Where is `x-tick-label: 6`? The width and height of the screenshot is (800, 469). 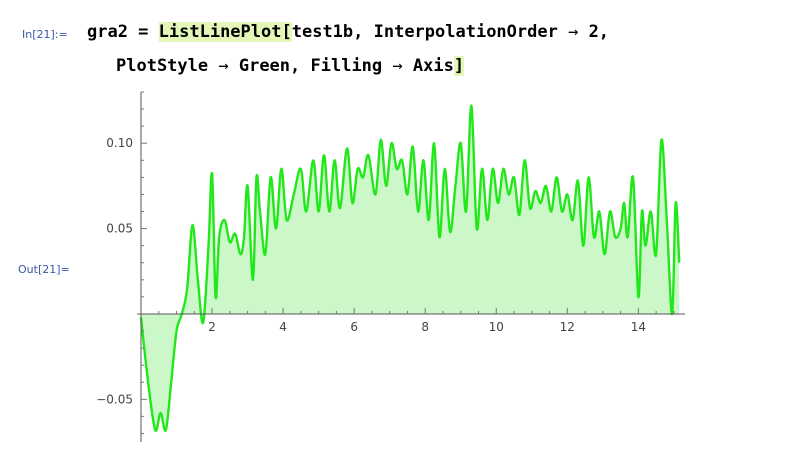
x-tick-label: 6 is located at coordinates (354, 327).